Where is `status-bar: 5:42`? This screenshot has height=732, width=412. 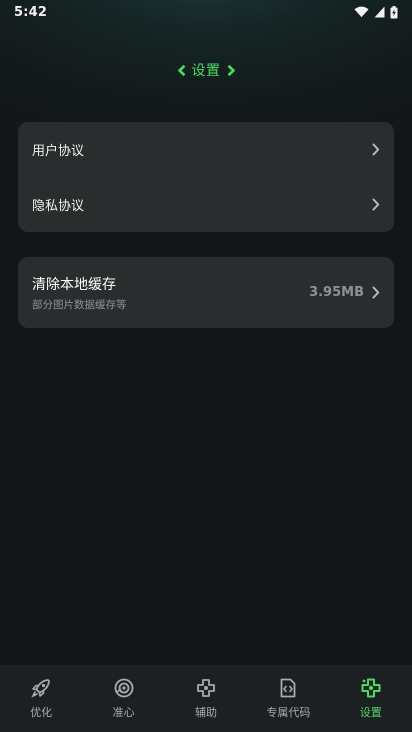 status-bar: 5:42 is located at coordinates (206, 12).